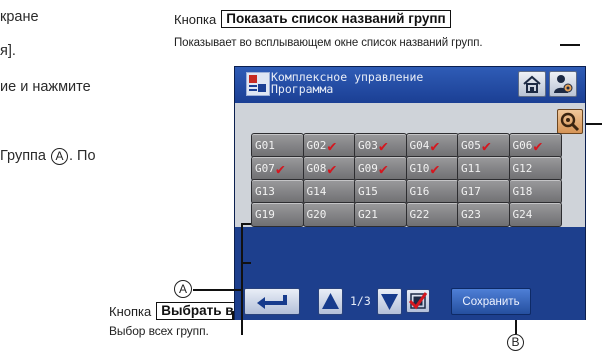  Describe the element at coordinates (48, 156) in the screenshot. I see `page-text-line-4: Группа A . По` at that location.